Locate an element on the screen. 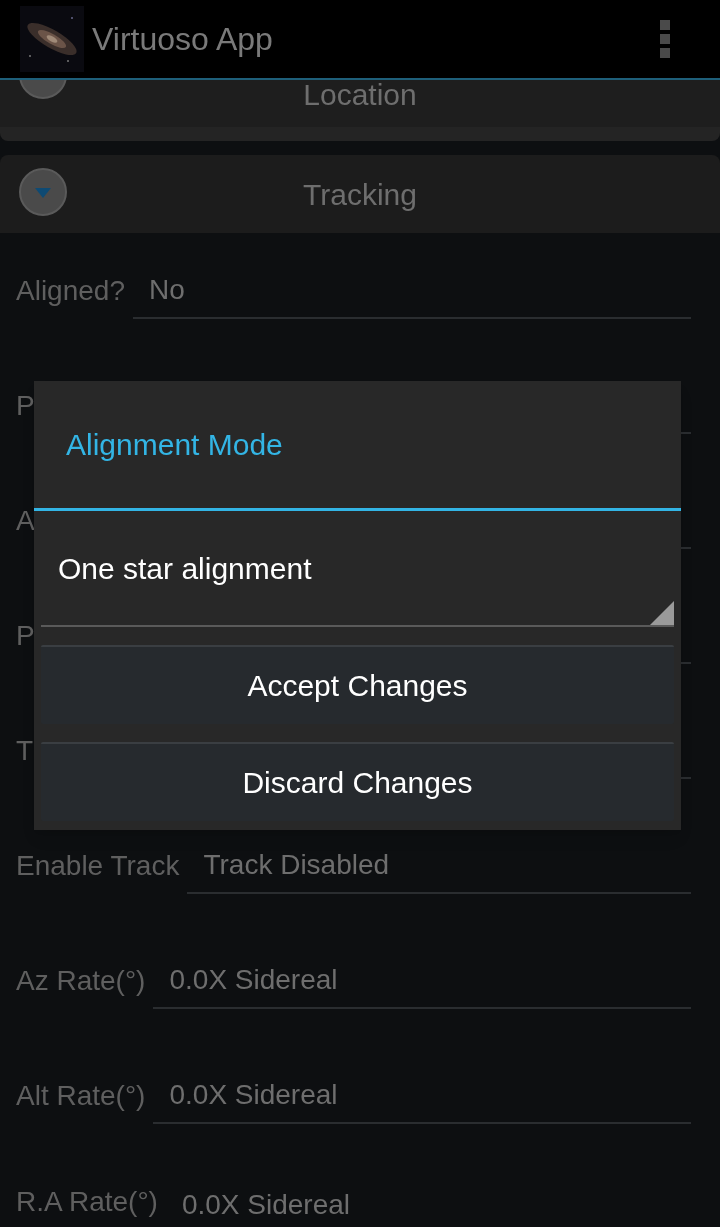  dropdown-corner-icon is located at coordinates (662, 613).